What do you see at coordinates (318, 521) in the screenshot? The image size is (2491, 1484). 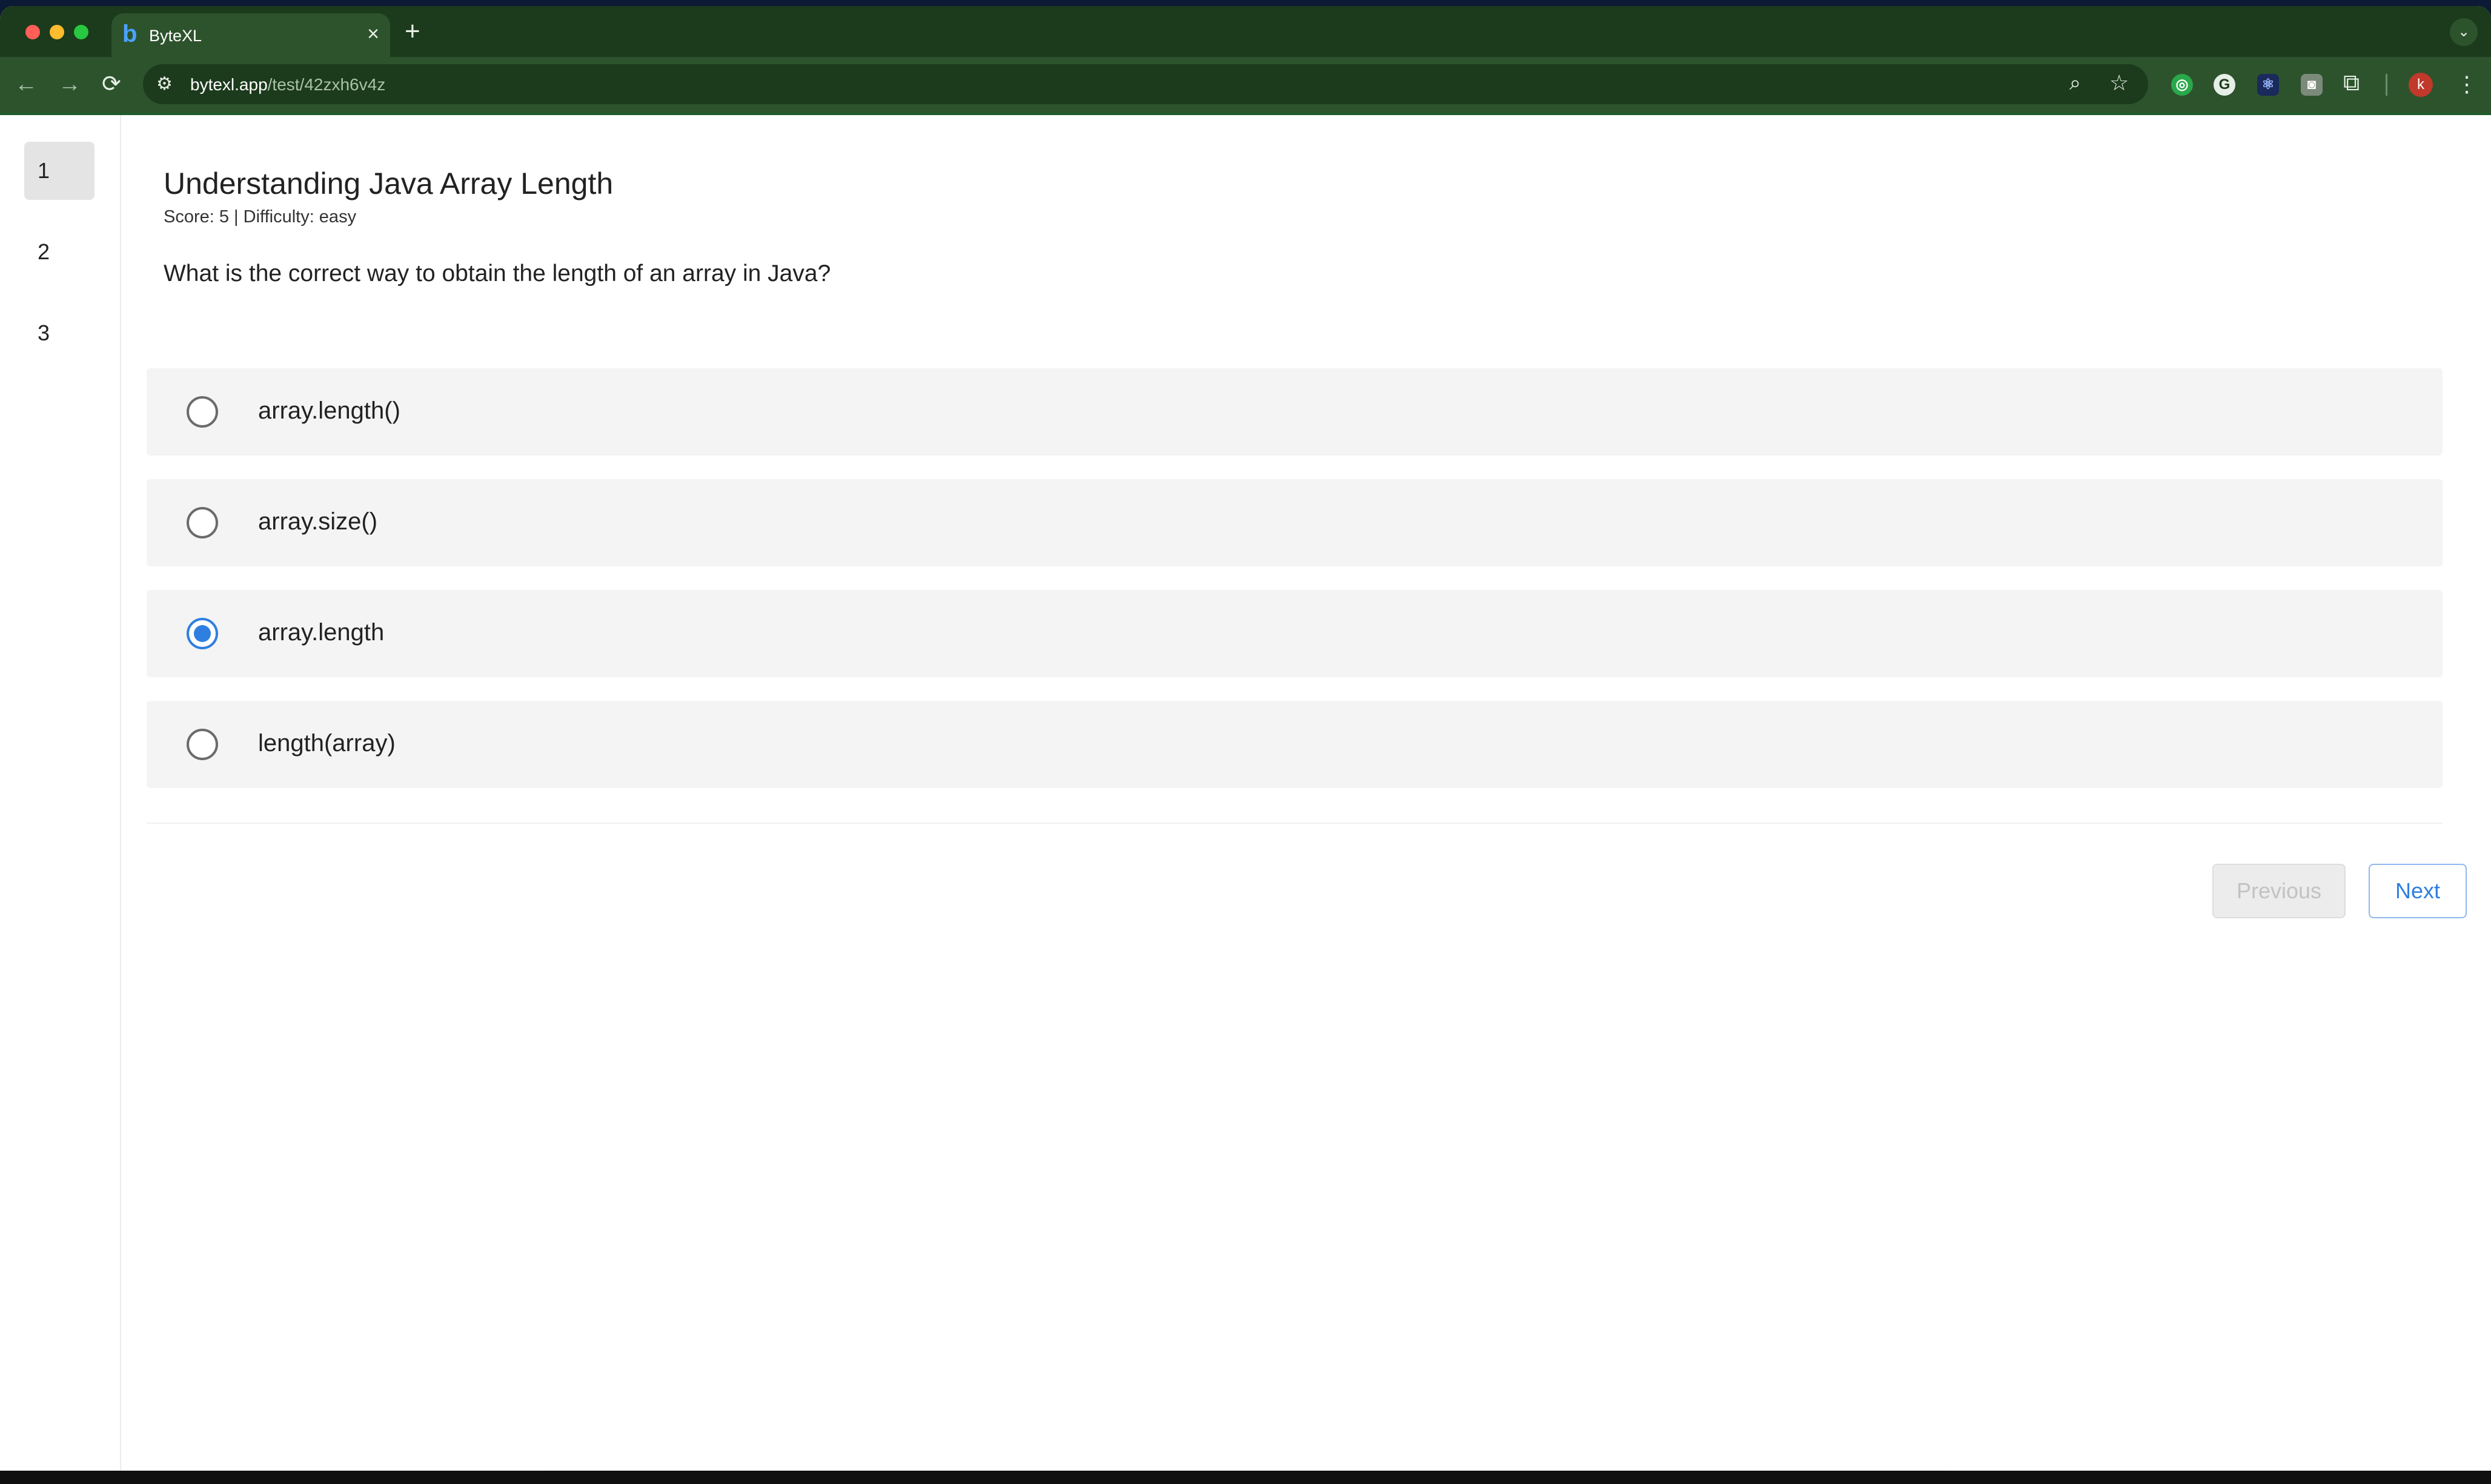 I see `answer-option-label: array.size()` at bounding box center [318, 521].